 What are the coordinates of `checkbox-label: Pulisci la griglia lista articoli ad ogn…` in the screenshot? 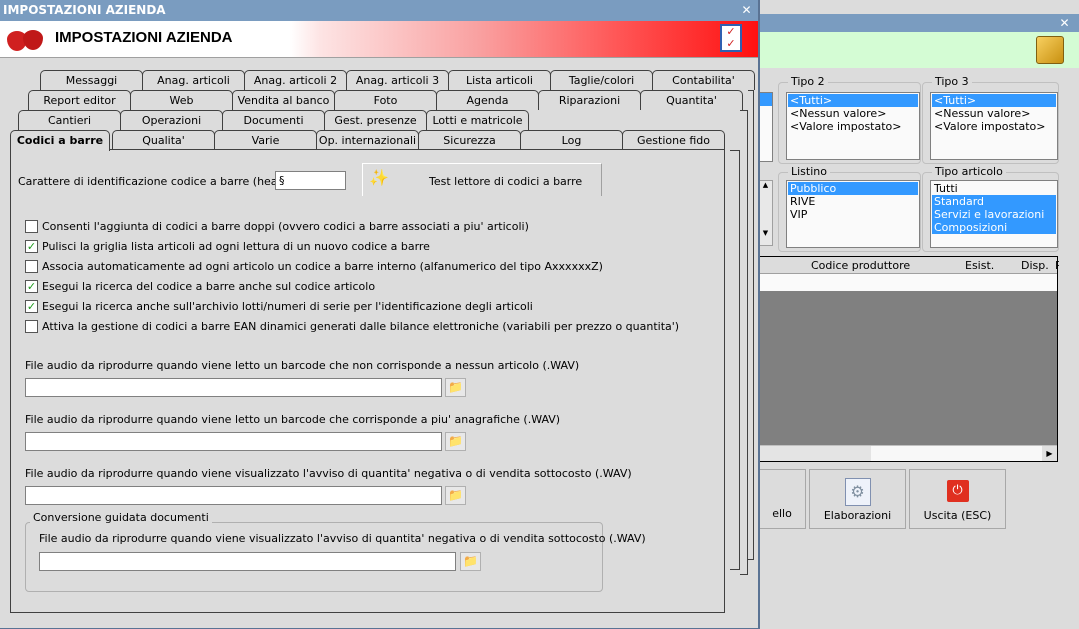 It's located at (236, 246).